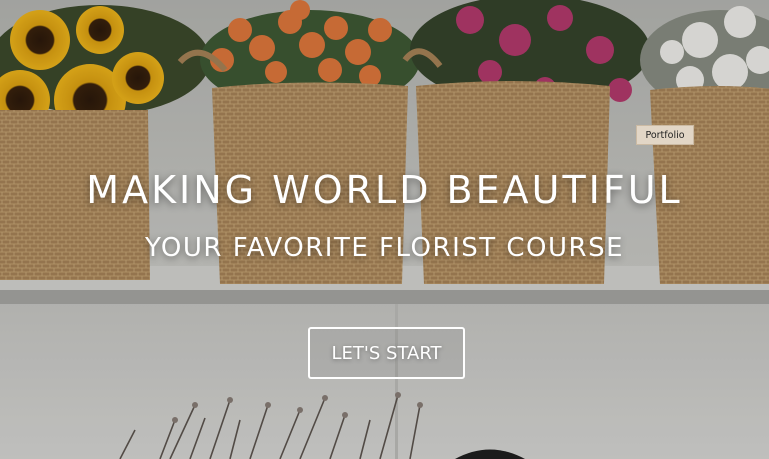  What do you see at coordinates (384, 190) in the screenshot?
I see `hero-headline: MAKING WORLD BEAUTIFUL` at bounding box center [384, 190].